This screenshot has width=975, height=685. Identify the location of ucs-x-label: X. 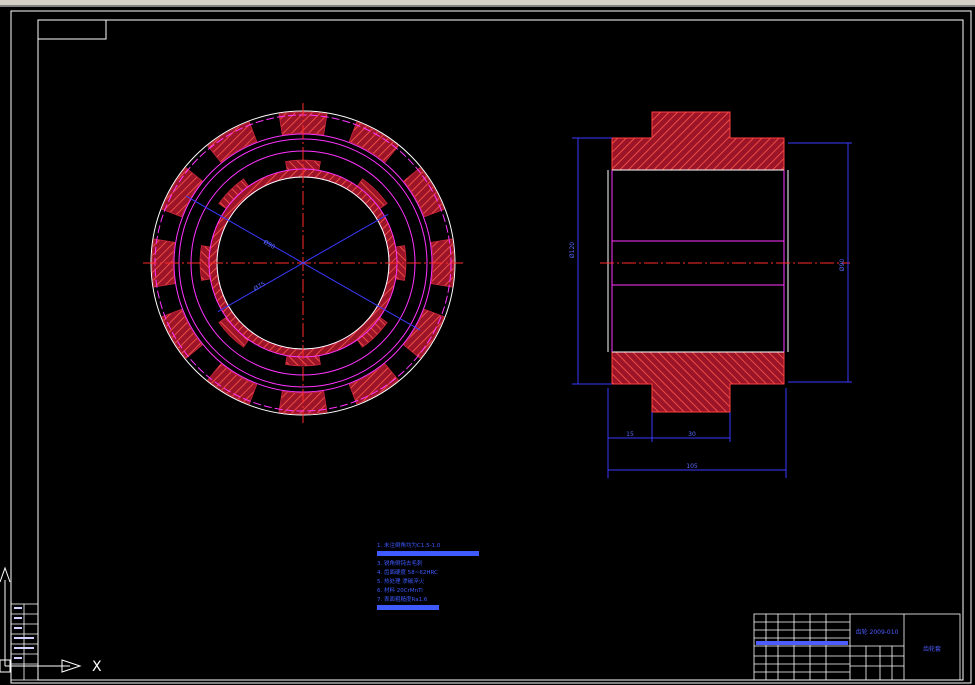
(97, 667).